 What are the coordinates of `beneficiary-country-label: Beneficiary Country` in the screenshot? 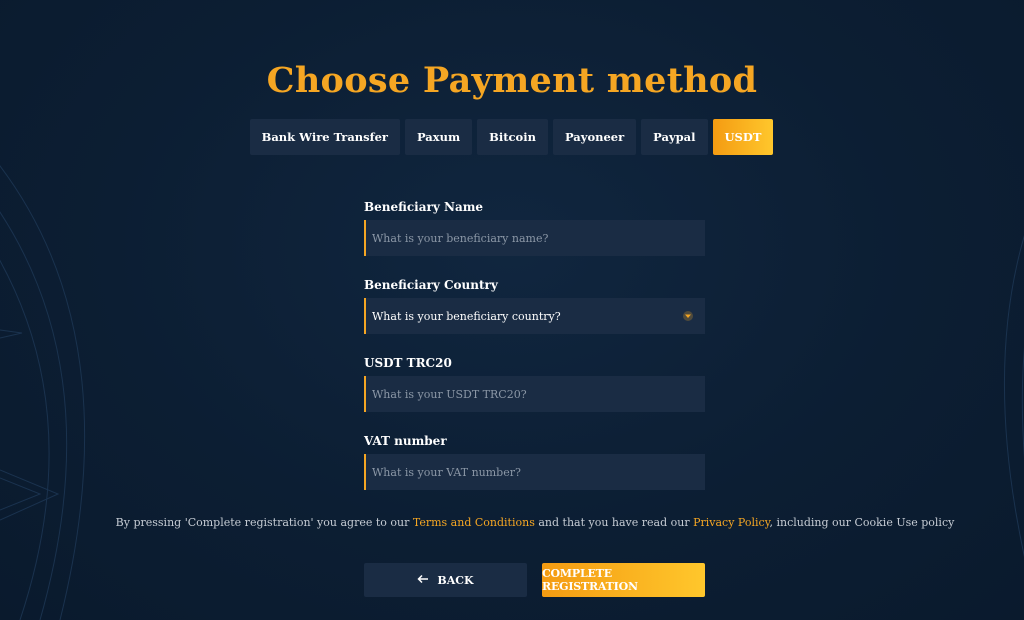 It's located at (431, 285).